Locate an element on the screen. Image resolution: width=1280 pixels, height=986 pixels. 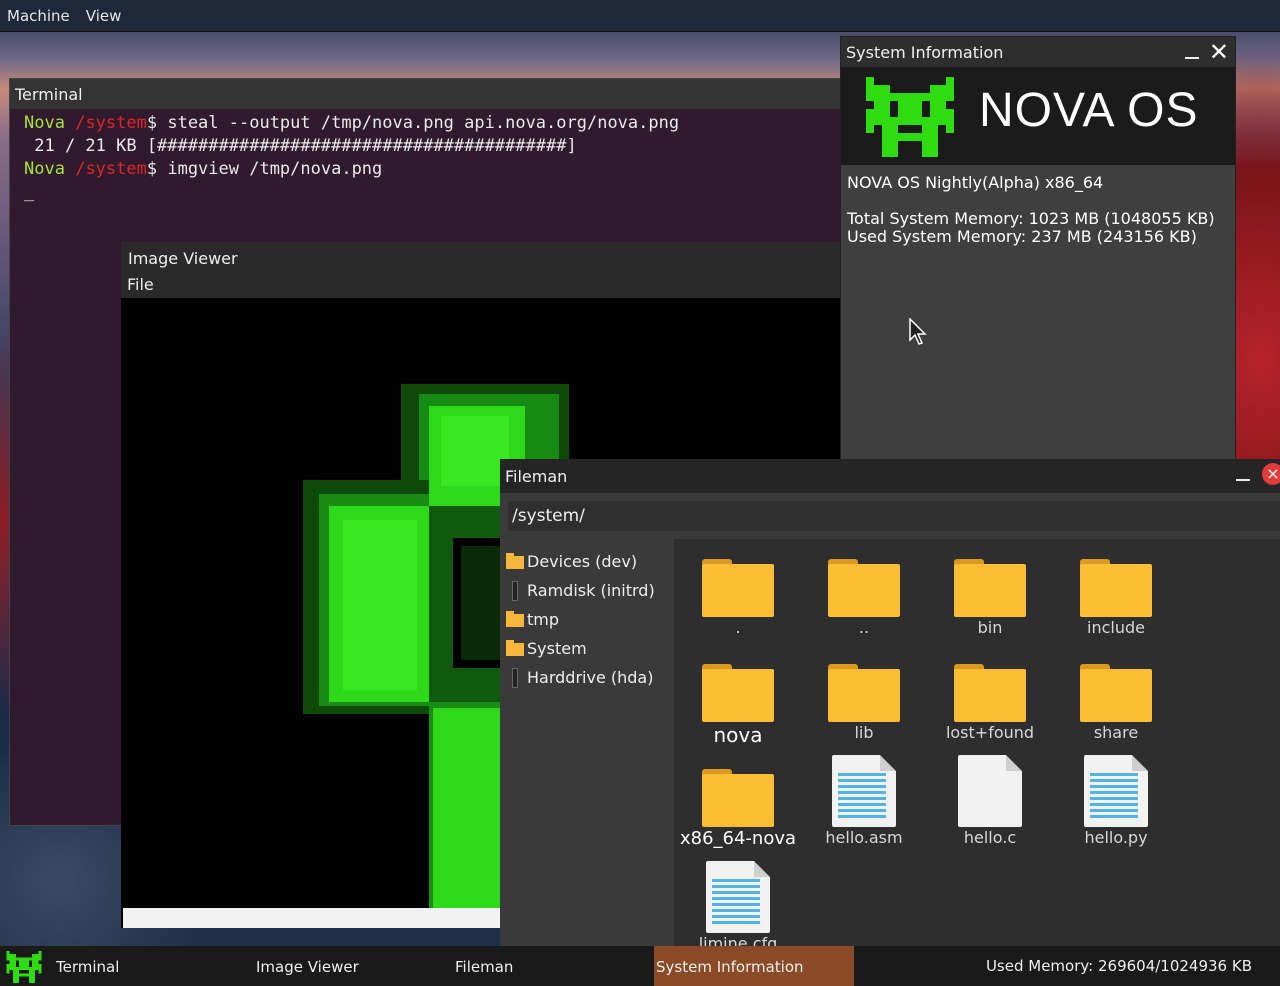
terminal-title: Terminal is located at coordinates (49, 94).